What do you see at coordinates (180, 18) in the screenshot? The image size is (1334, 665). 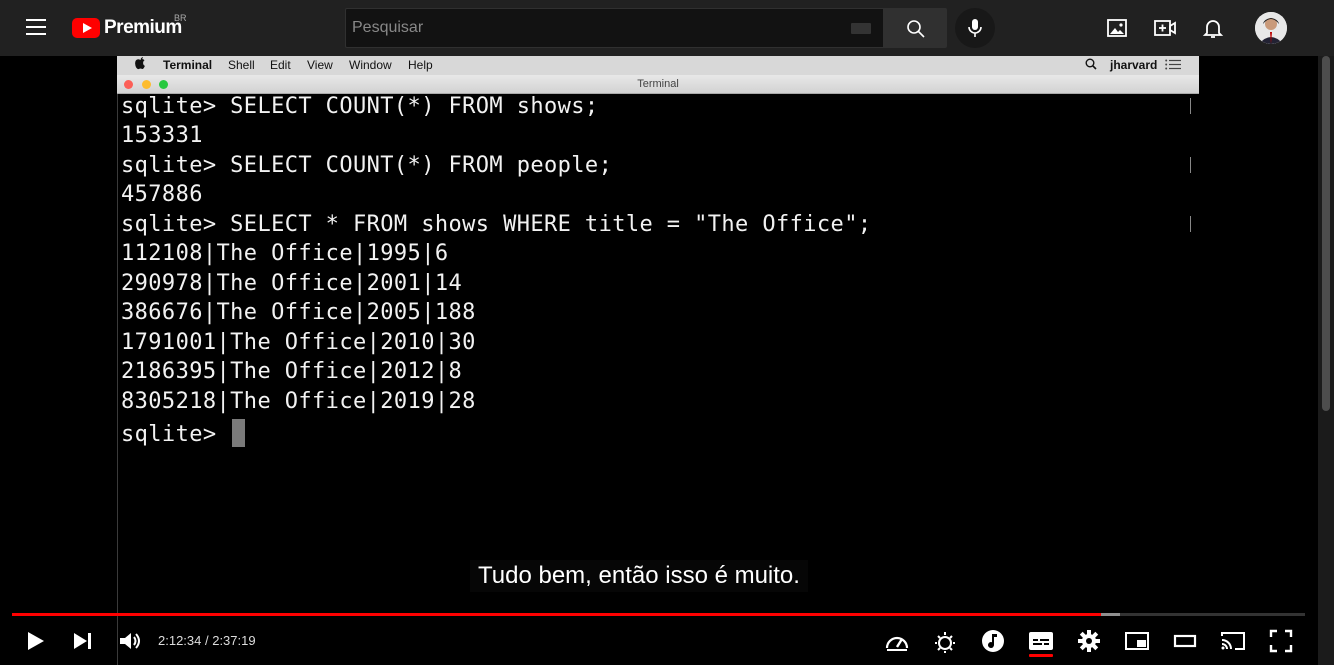 I see `country-code: BR` at bounding box center [180, 18].